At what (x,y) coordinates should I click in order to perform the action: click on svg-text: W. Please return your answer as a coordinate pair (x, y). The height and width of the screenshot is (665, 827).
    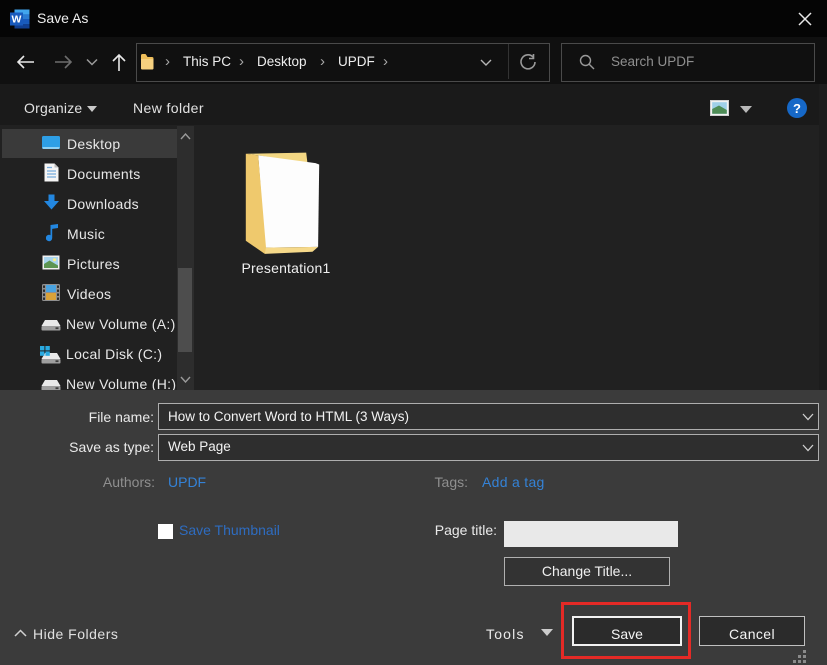
    Looking at the image, I should click on (17, 20).